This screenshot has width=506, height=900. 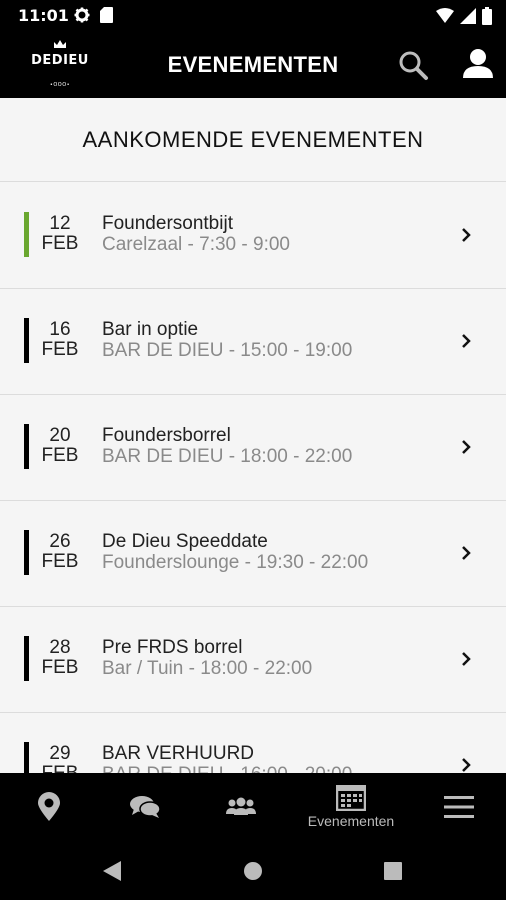 What do you see at coordinates (60, 435) in the screenshot?
I see `event-day: 20` at bounding box center [60, 435].